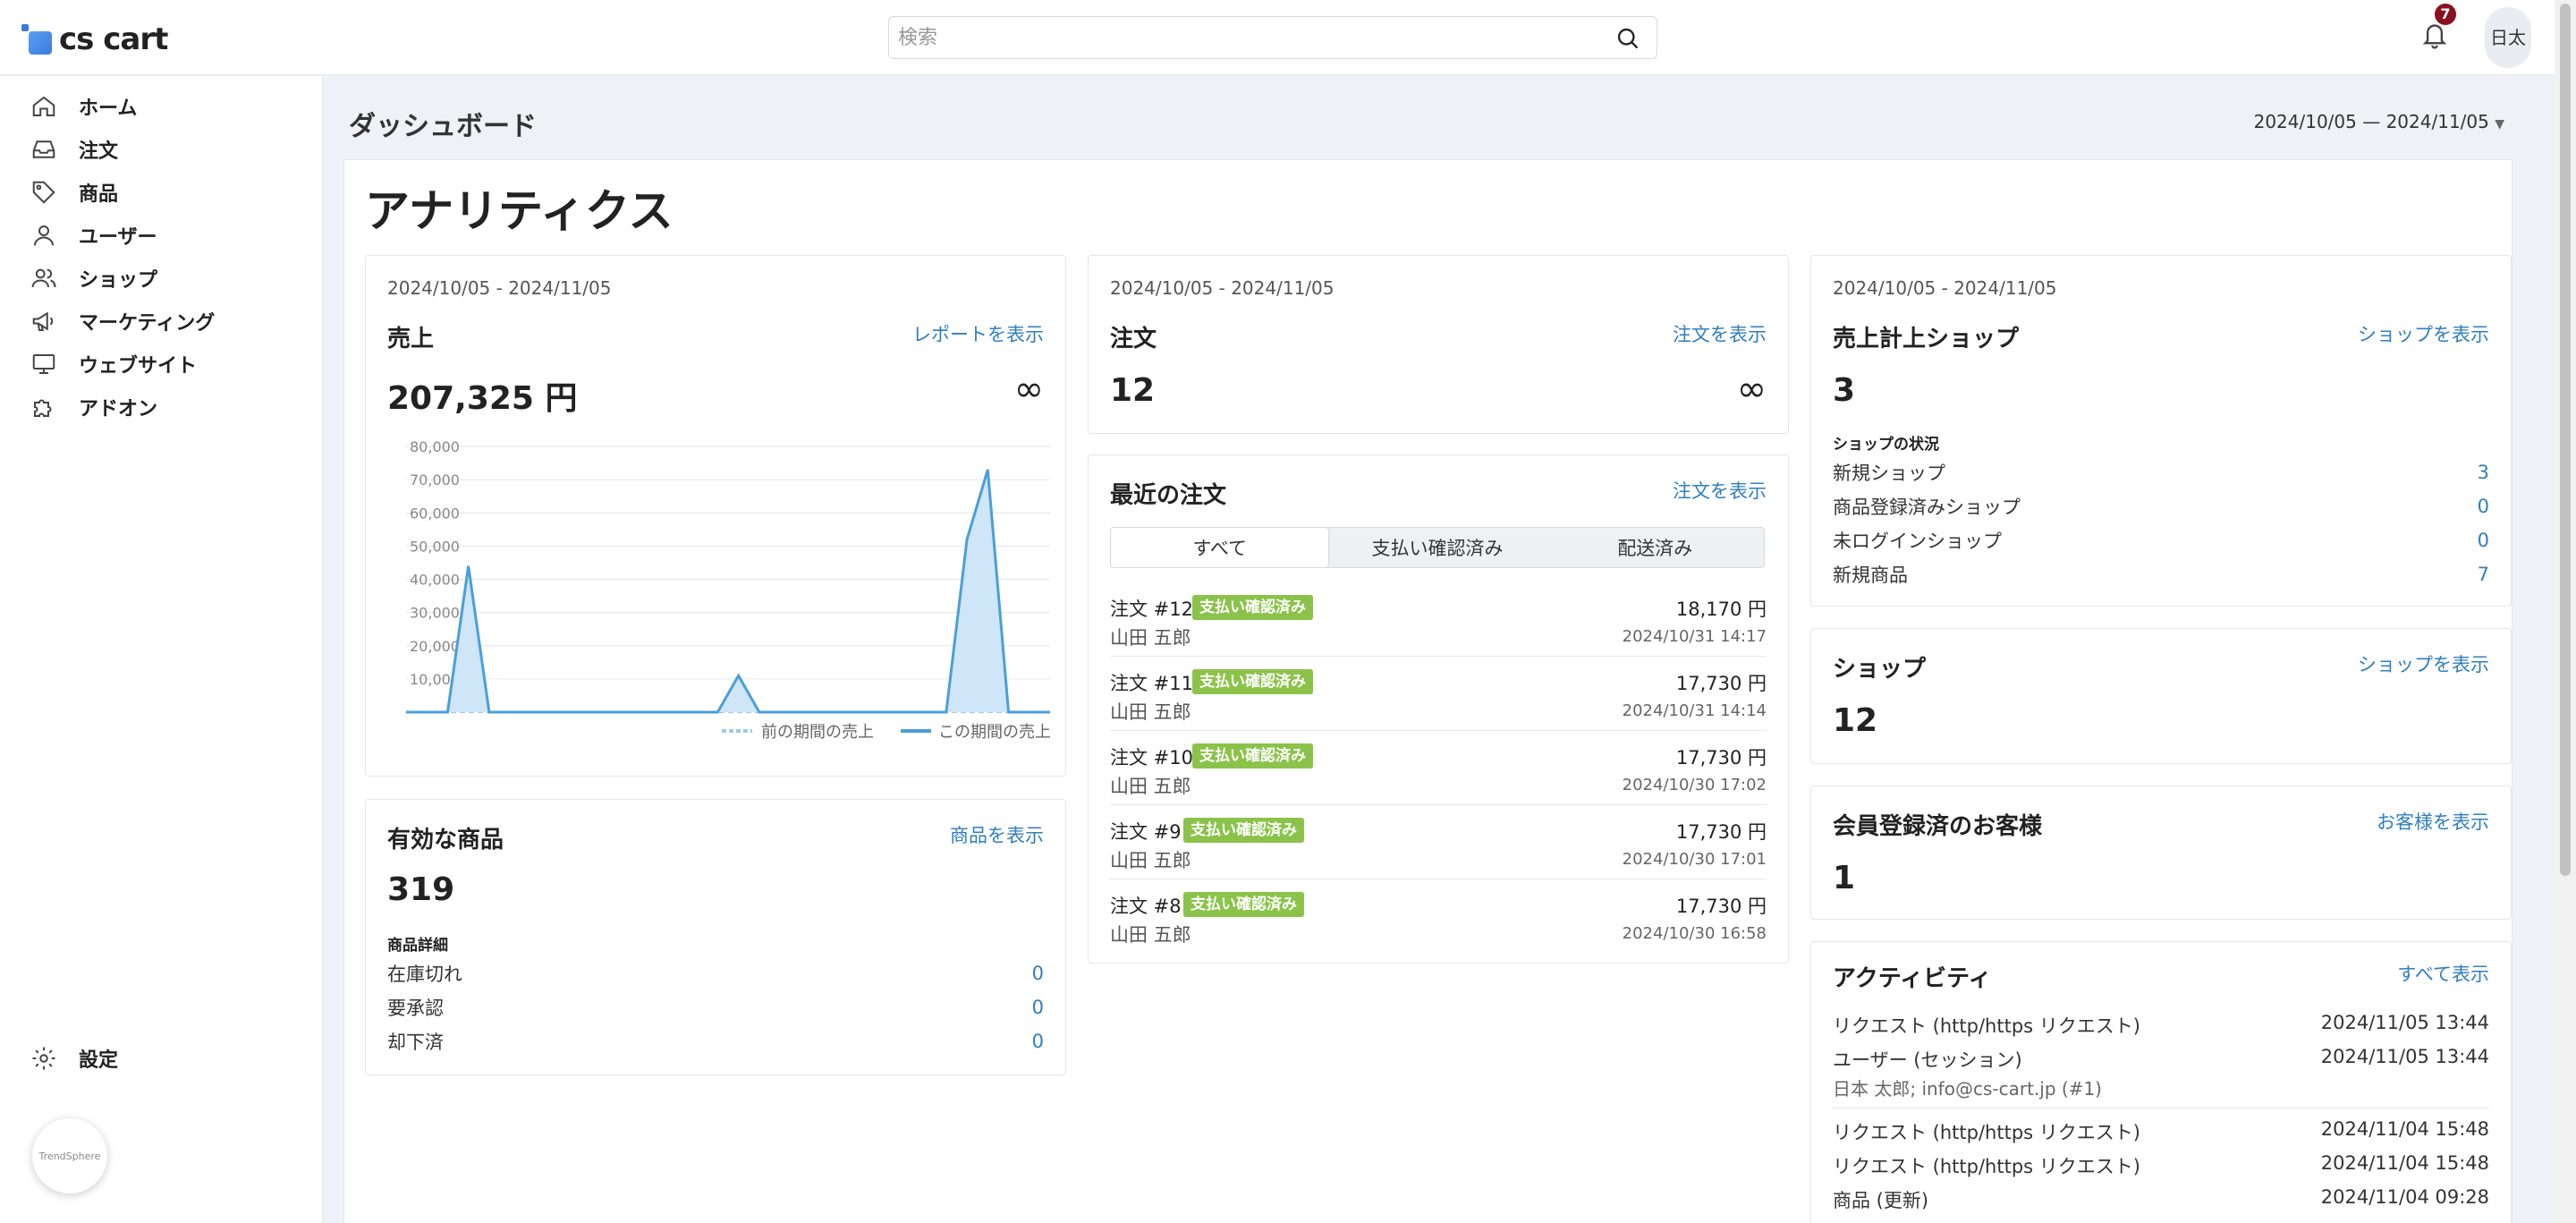 This screenshot has height=1223, width=2576. What do you see at coordinates (715, 1007) in the screenshot?
I see `stat-row: 要承認 0` at bounding box center [715, 1007].